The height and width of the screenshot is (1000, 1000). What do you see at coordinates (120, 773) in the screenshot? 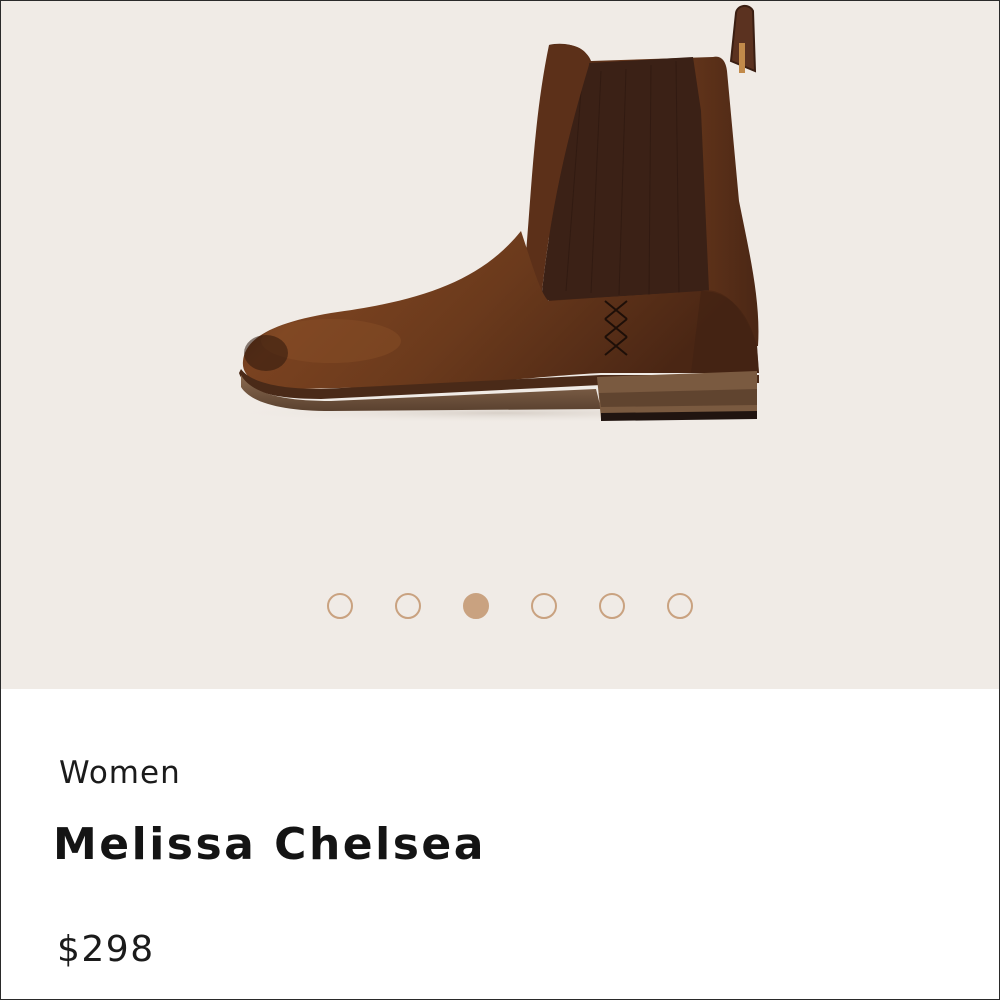
I see `product-category: Women` at bounding box center [120, 773].